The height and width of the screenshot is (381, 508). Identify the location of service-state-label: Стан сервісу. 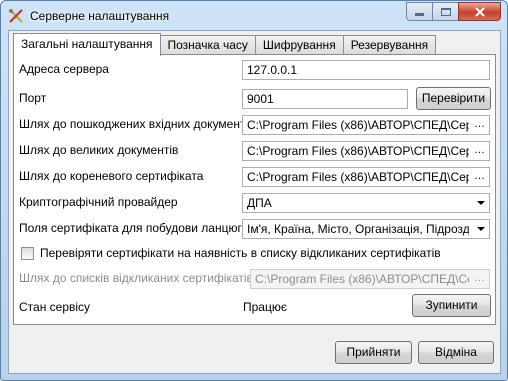
(55, 307).